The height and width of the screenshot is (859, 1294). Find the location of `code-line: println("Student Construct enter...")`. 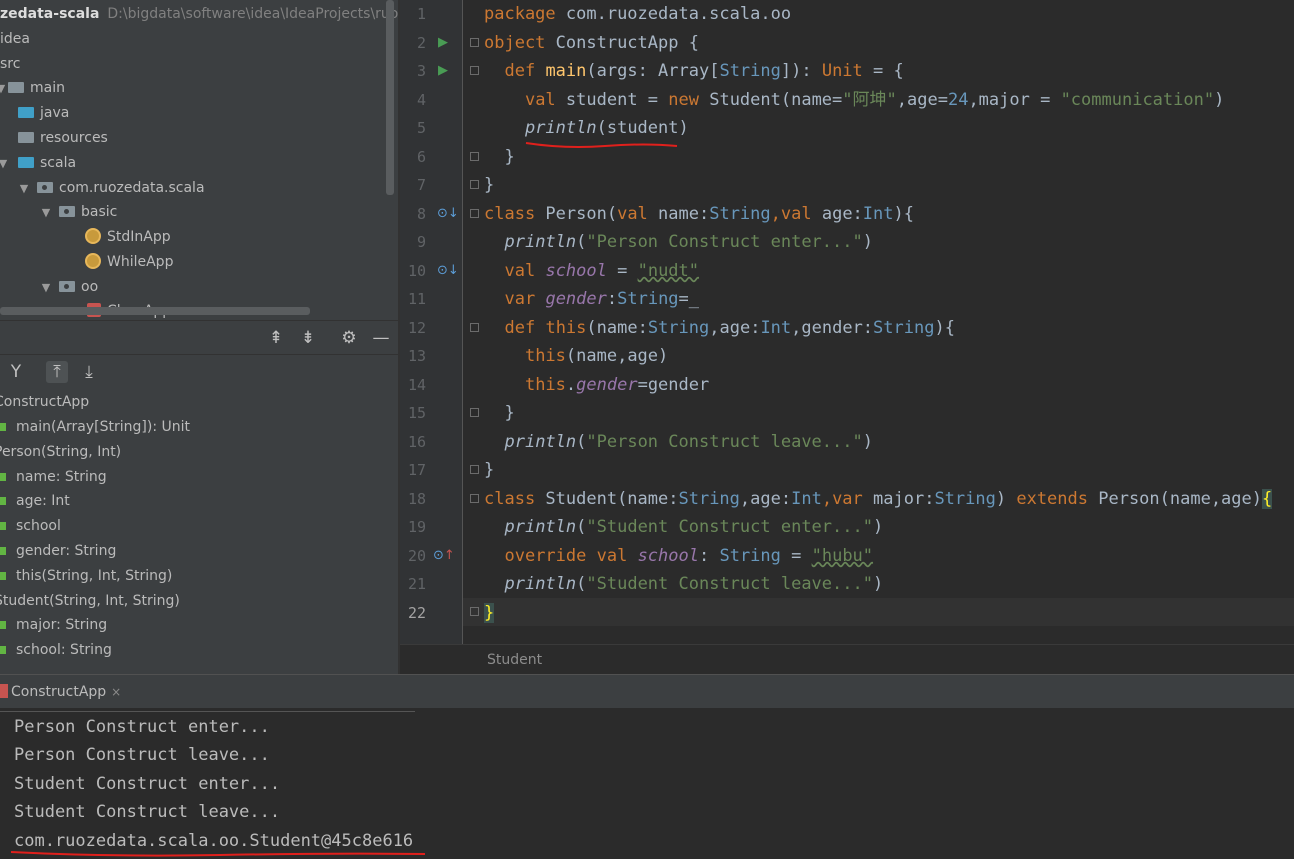

code-line: println("Student Construct enter...") is located at coordinates (683, 527).